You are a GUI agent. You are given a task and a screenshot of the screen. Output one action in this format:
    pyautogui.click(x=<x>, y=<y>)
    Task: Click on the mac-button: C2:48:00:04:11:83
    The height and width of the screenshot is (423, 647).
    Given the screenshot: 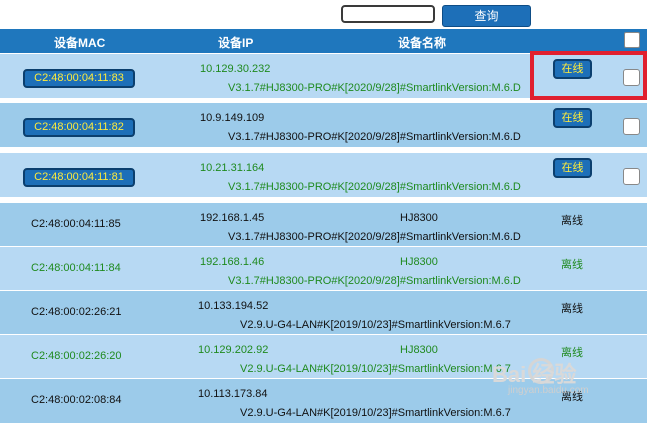 What is the action you would take?
    pyautogui.click(x=79, y=78)
    